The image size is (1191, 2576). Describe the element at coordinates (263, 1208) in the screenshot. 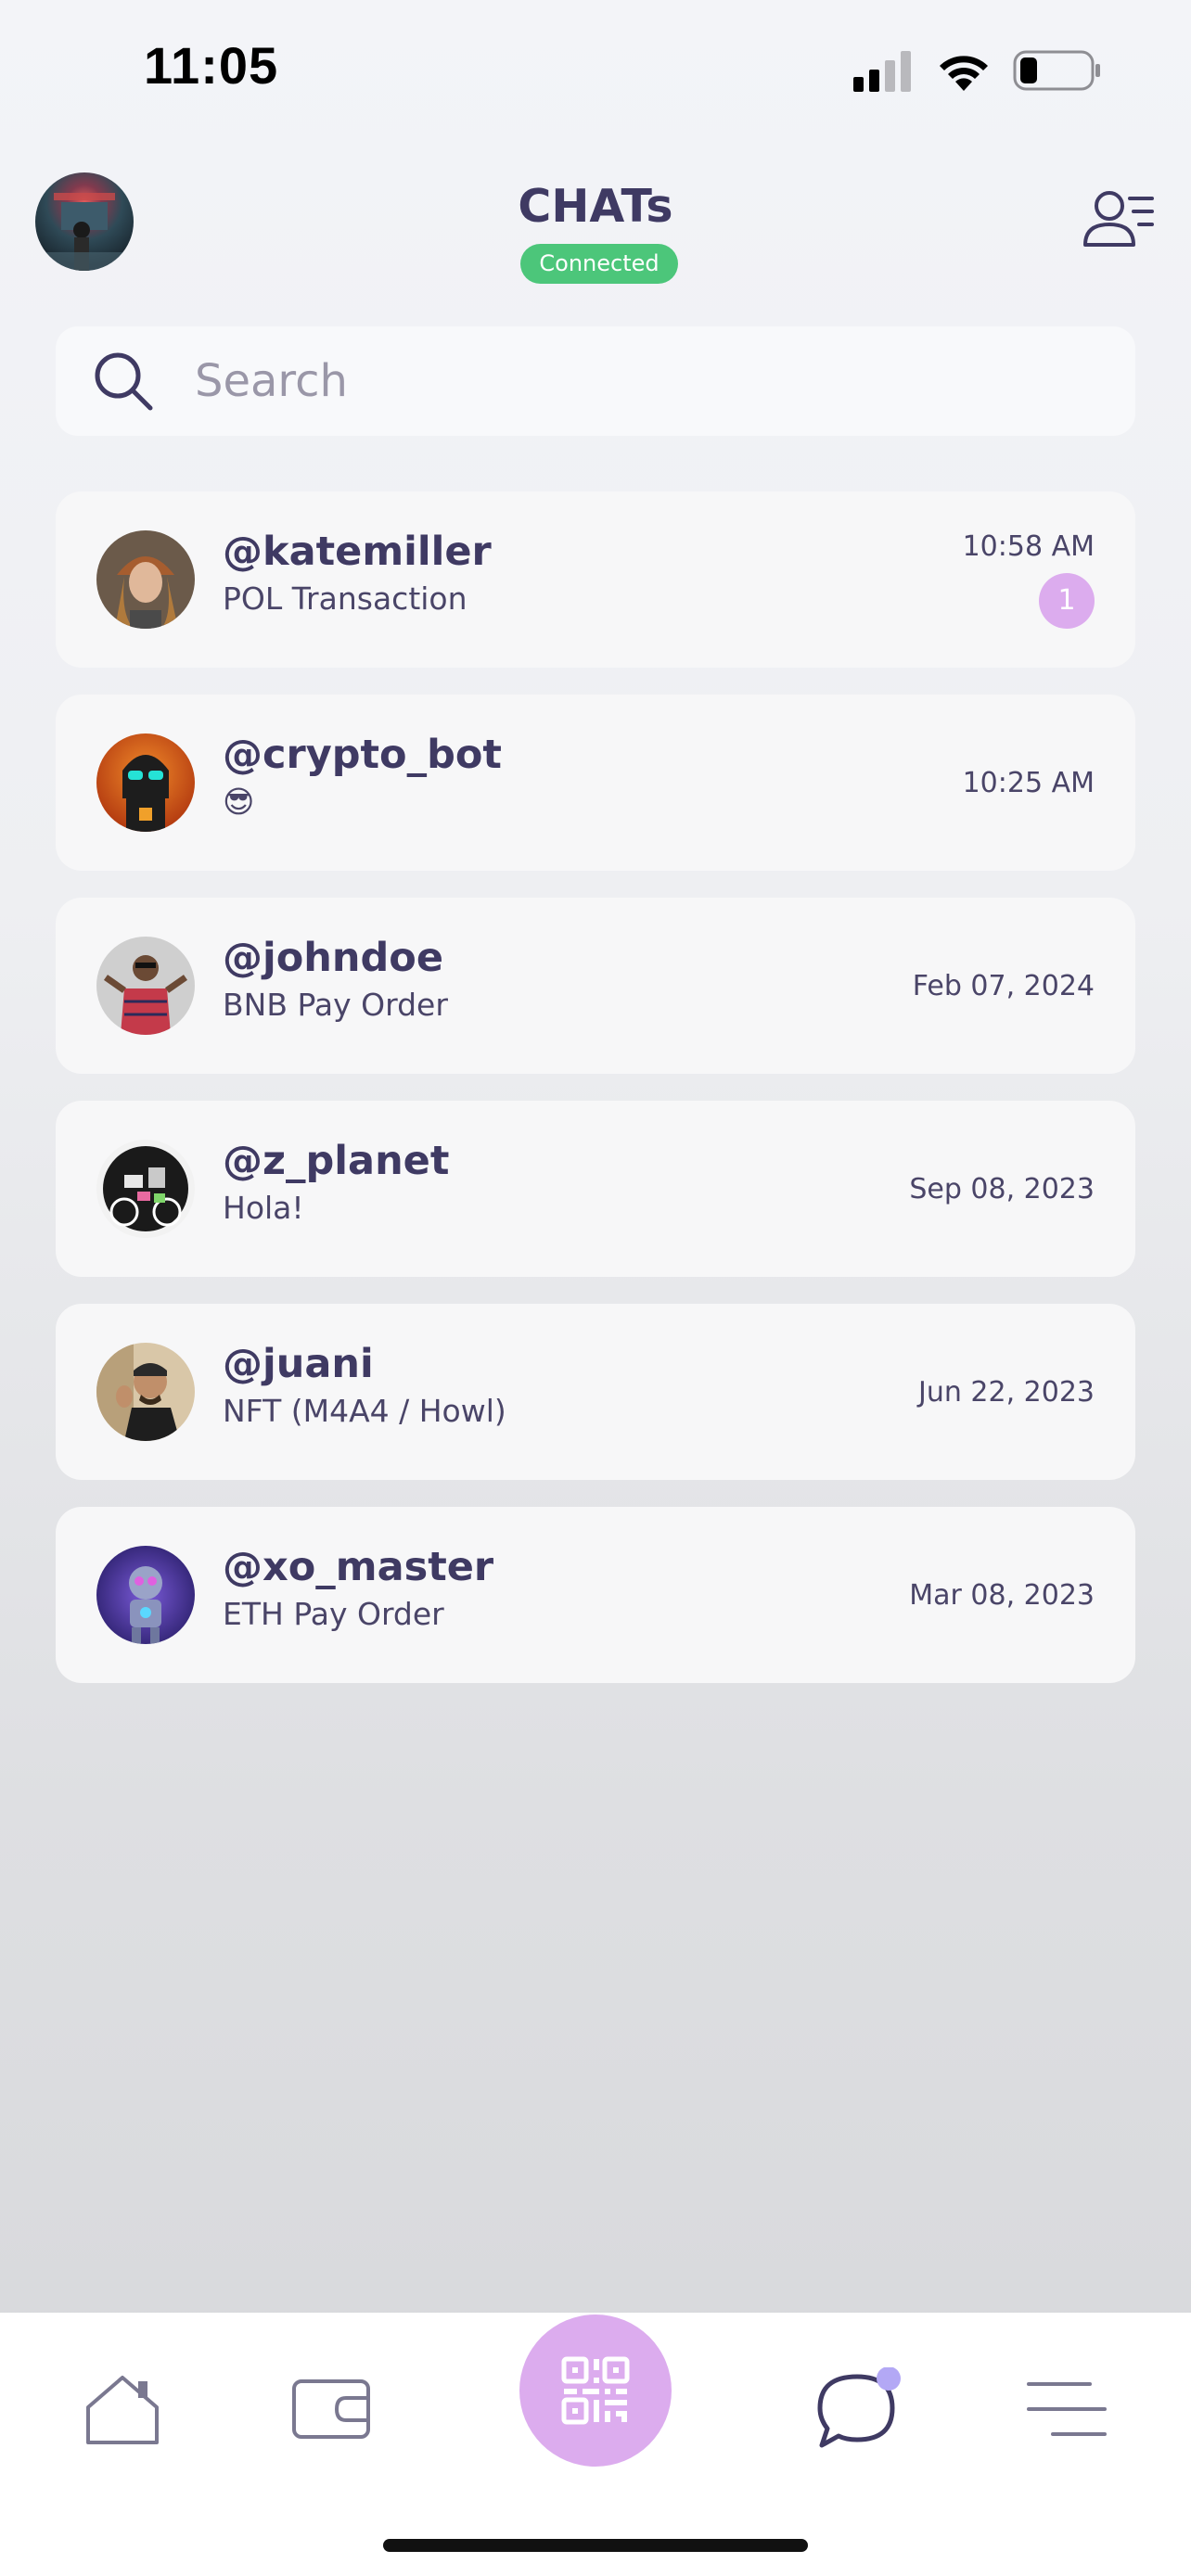

I see `chat-preview: Hola!` at that location.